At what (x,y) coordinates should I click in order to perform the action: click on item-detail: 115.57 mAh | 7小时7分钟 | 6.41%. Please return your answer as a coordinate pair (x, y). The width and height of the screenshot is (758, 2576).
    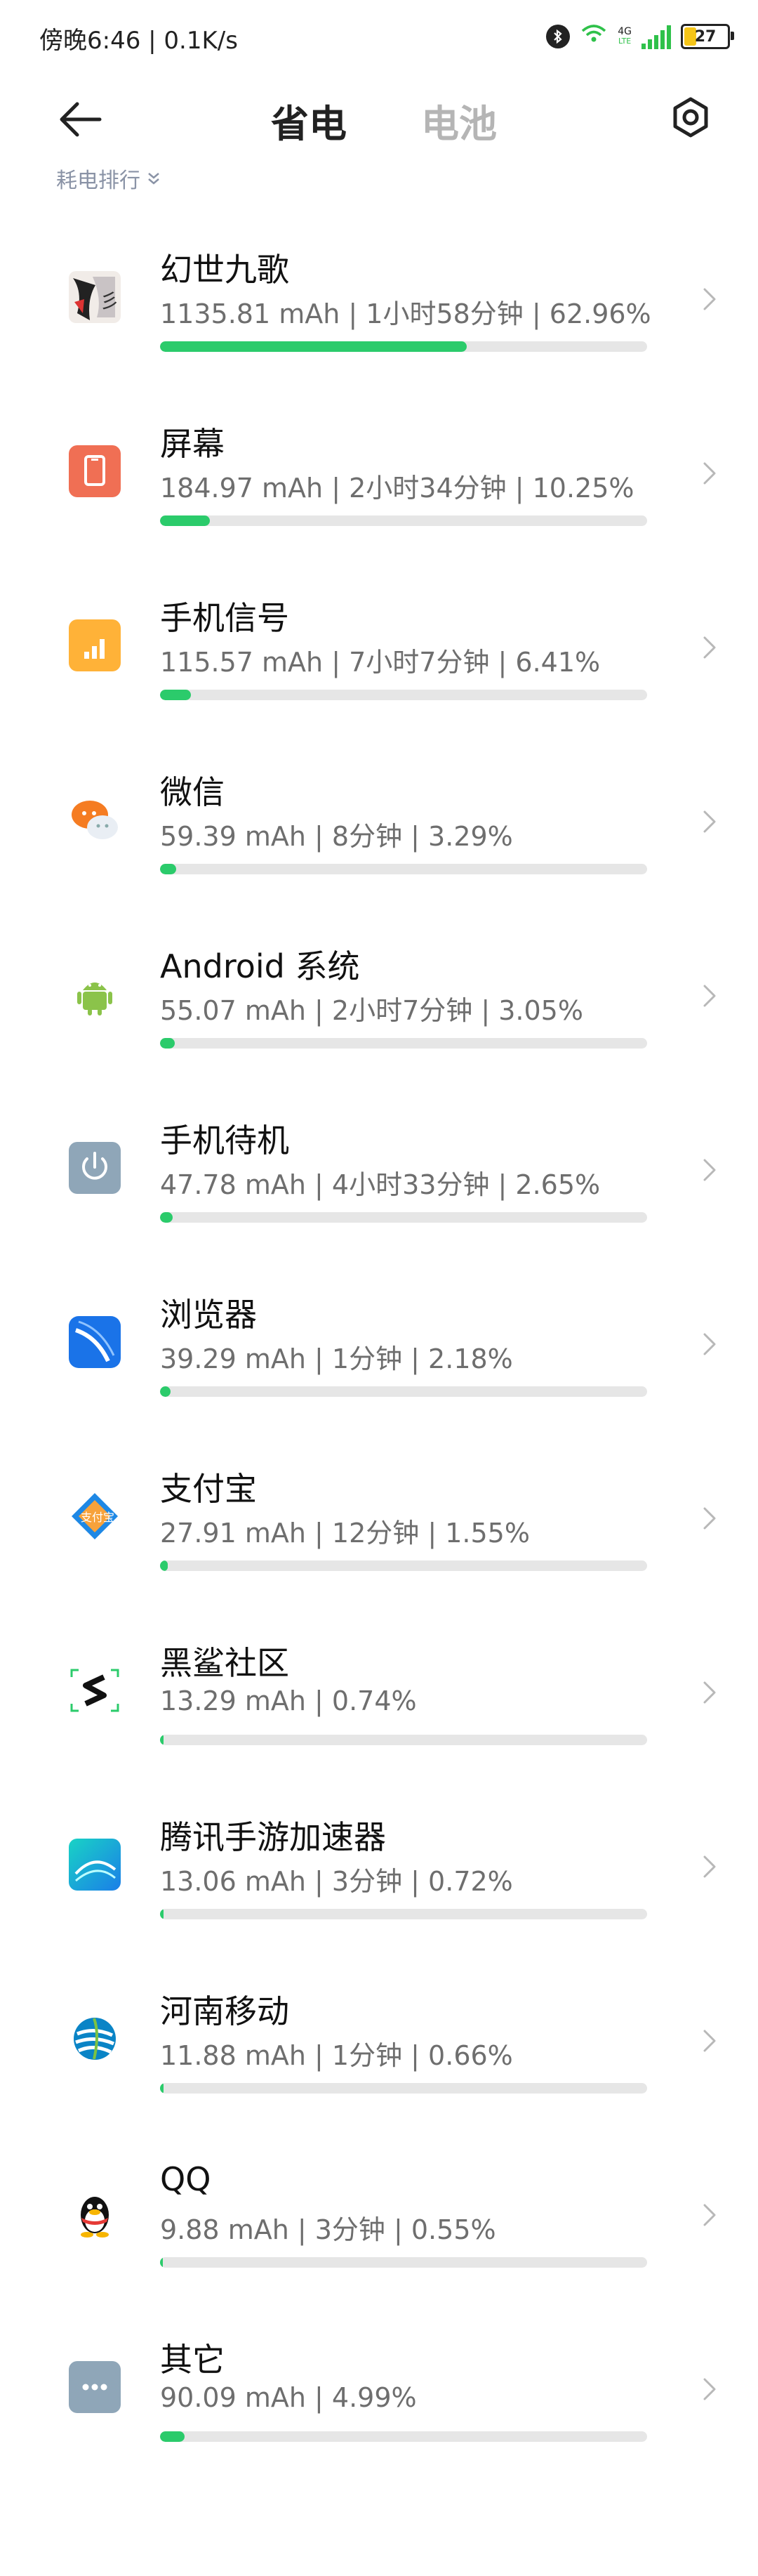
    Looking at the image, I should click on (381, 662).